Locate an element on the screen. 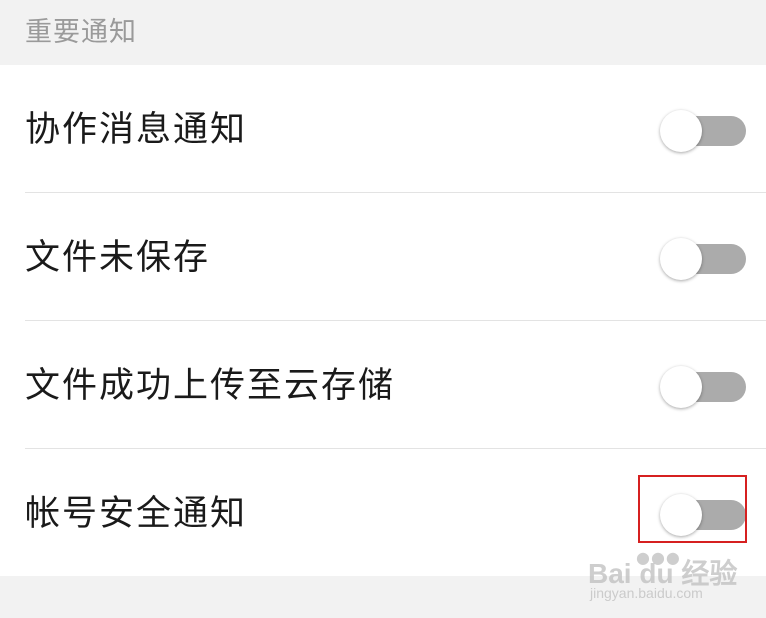 The height and width of the screenshot is (618, 766). setting-label: 文件未保存 is located at coordinates (118, 258).